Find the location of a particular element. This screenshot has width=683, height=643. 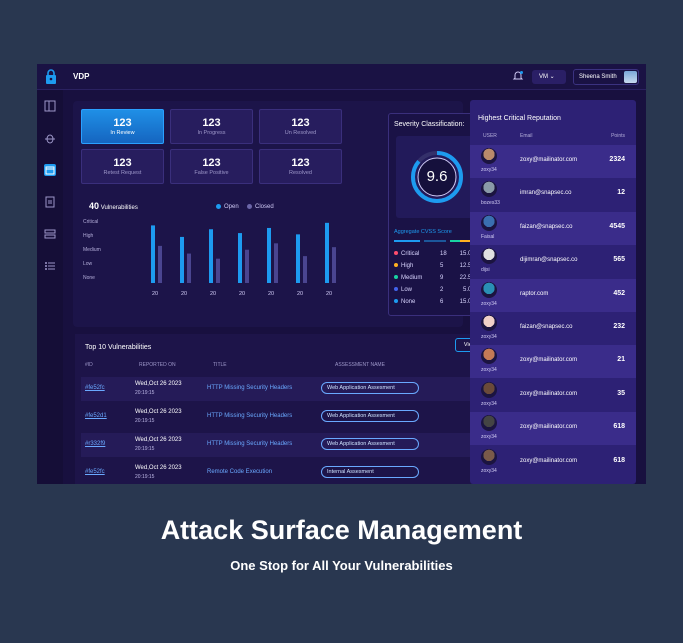

vm-dropdown: VM ⌄ is located at coordinates (549, 77).